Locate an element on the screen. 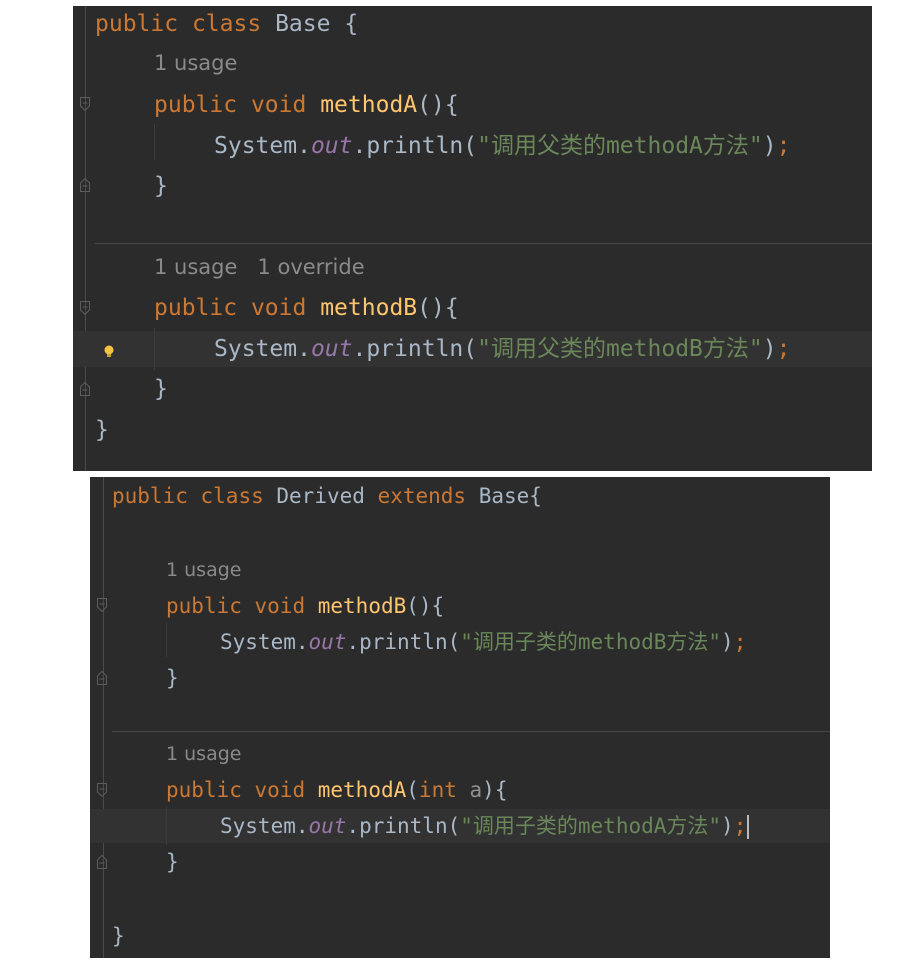 The image size is (918, 968). code-line-println-a: System.out.println("调用父类的methodA方法"); is located at coordinates (472, 146).